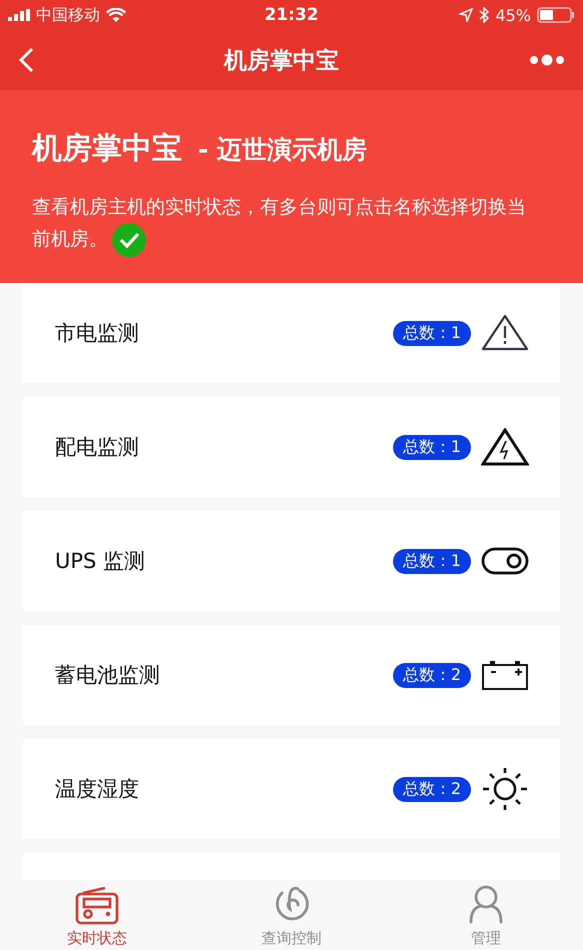 The width and height of the screenshot is (583, 950). Describe the element at coordinates (68, 15) in the screenshot. I see `carrier-name: 中国移动` at that location.